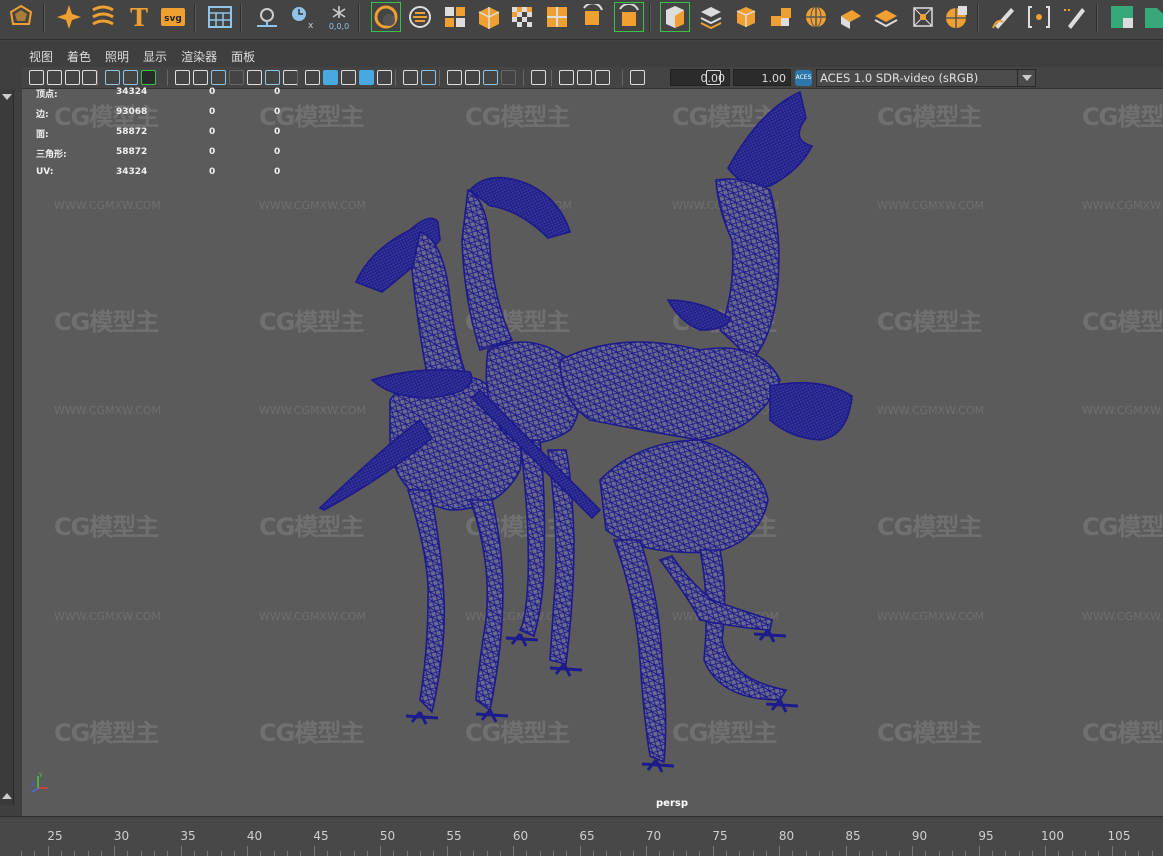 The width and height of the screenshot is (1163, 856). Describe the element at coordinates (426, 601) in the screenshot. I see `bird-left-leg1` at that location.